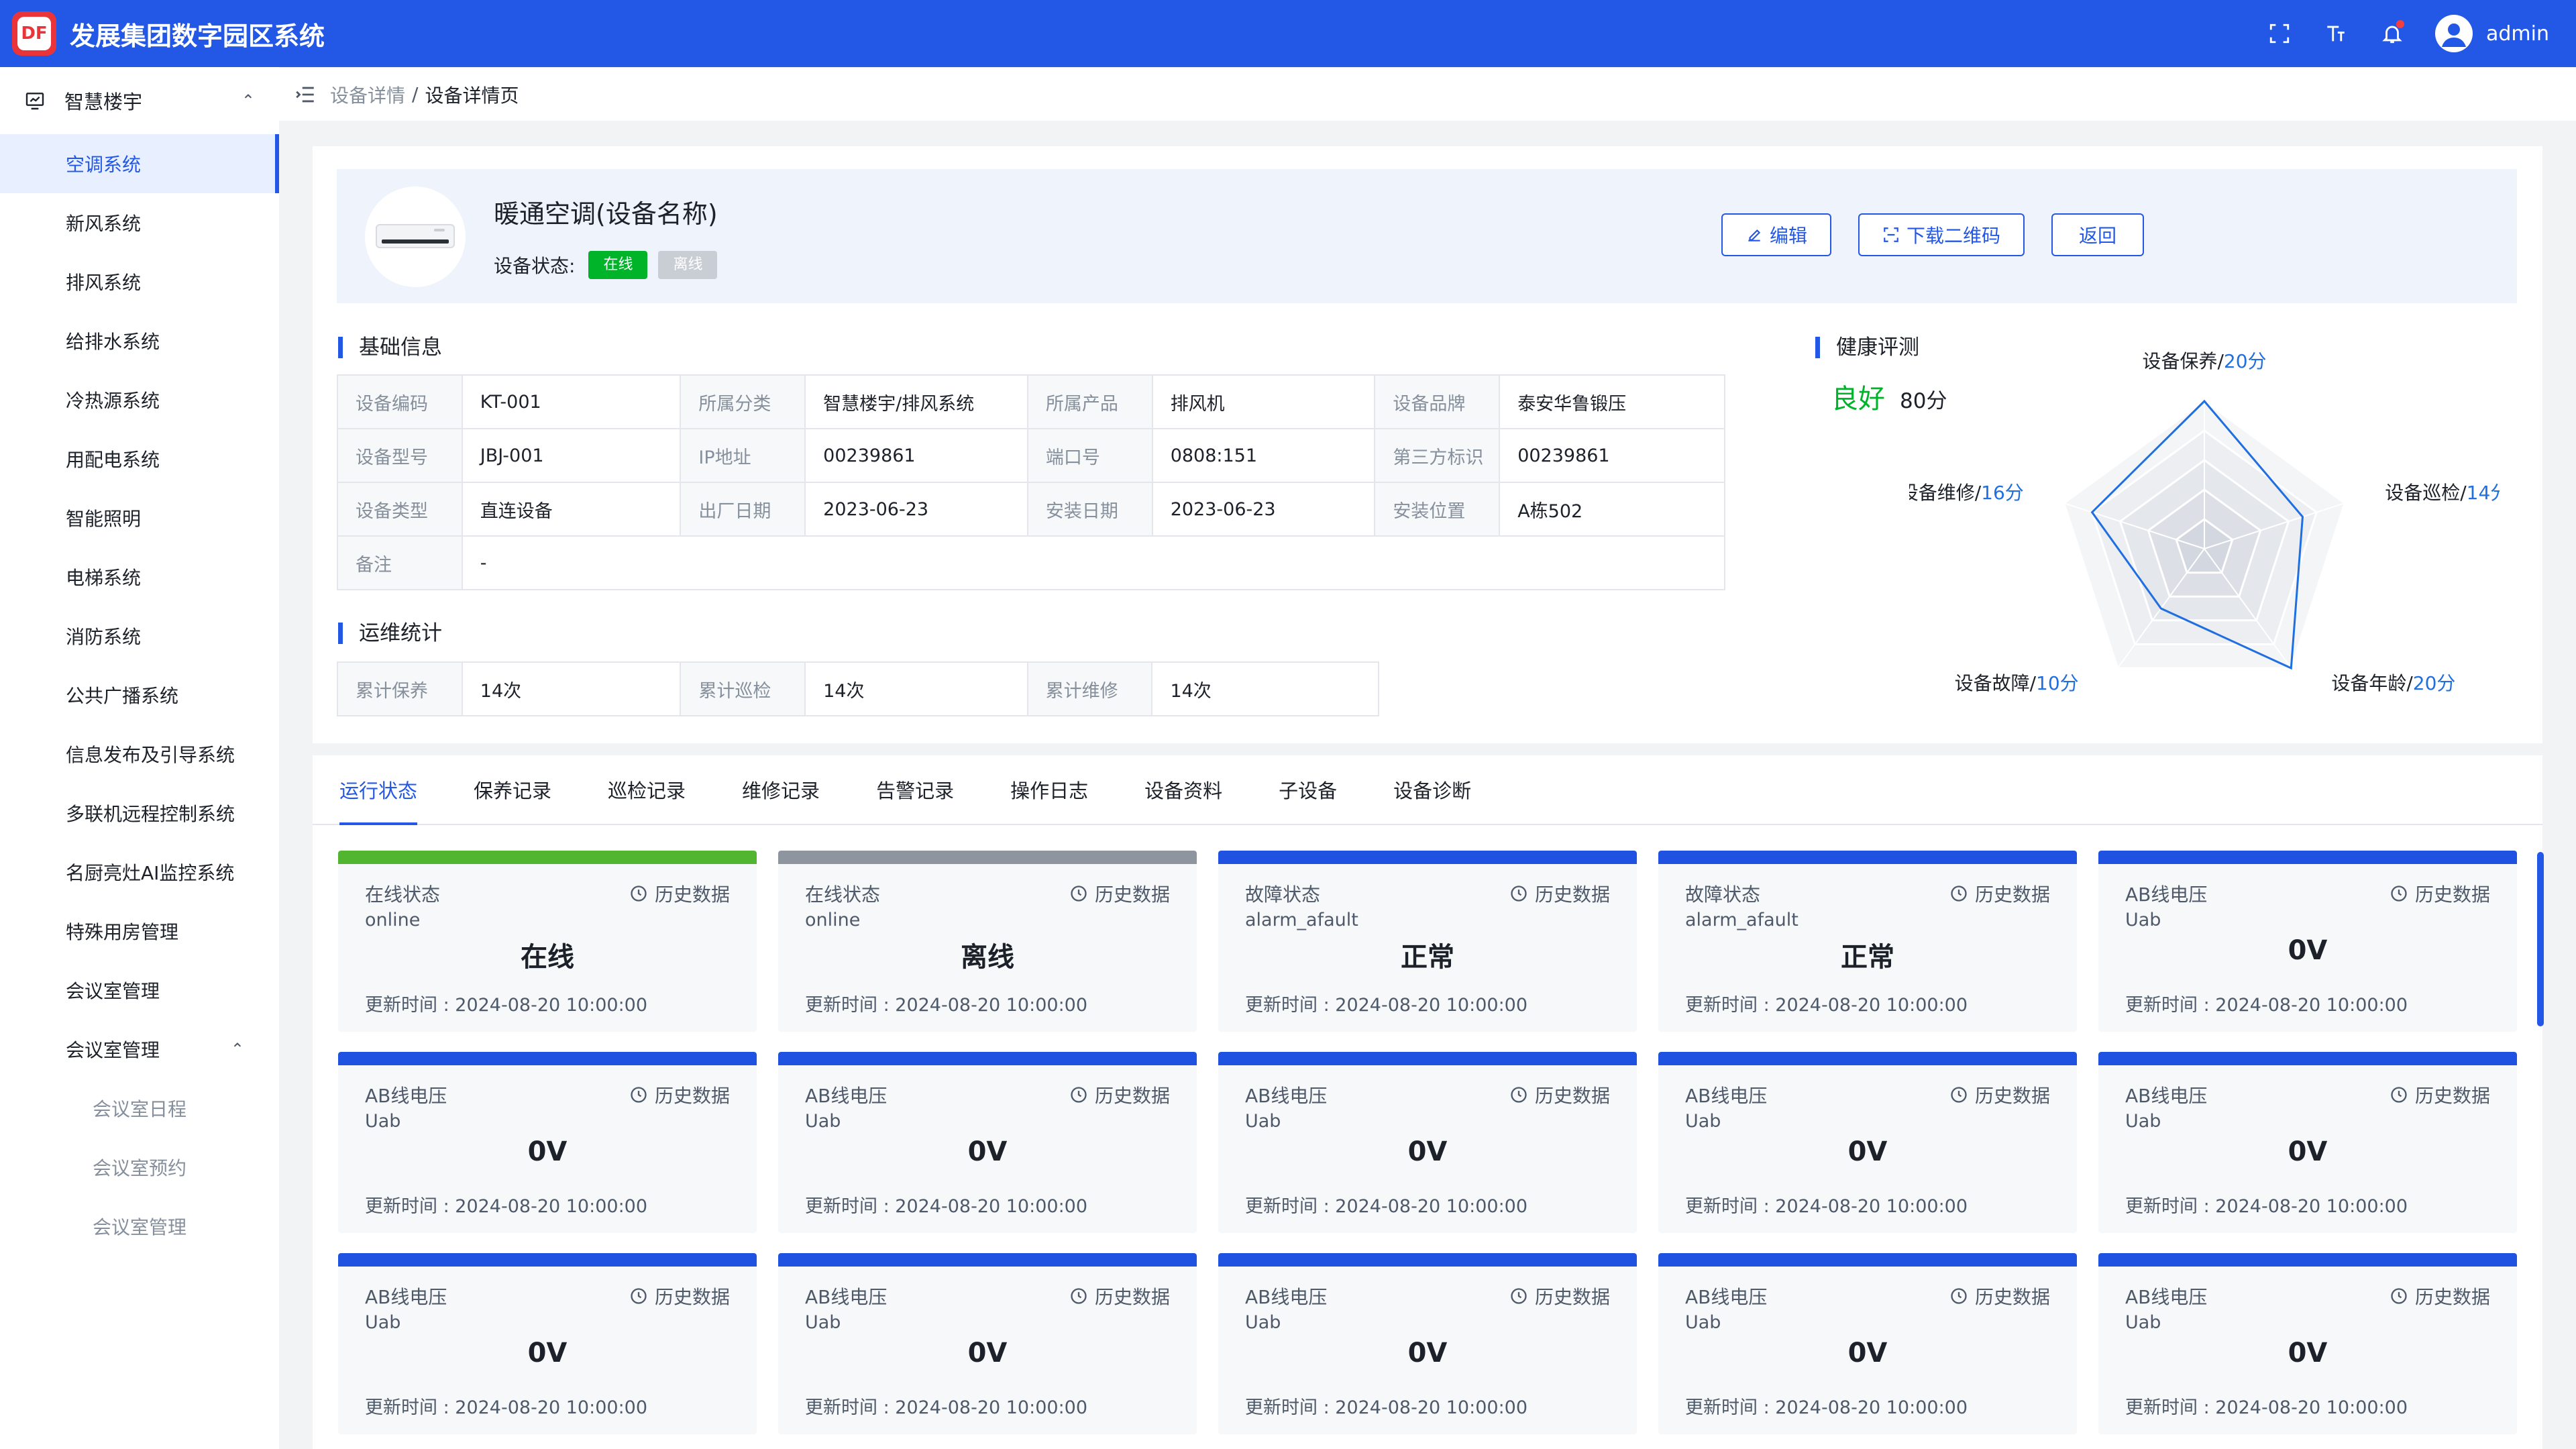  I want to click on sidebar-item: 公共广播系统, so click(139, 694).